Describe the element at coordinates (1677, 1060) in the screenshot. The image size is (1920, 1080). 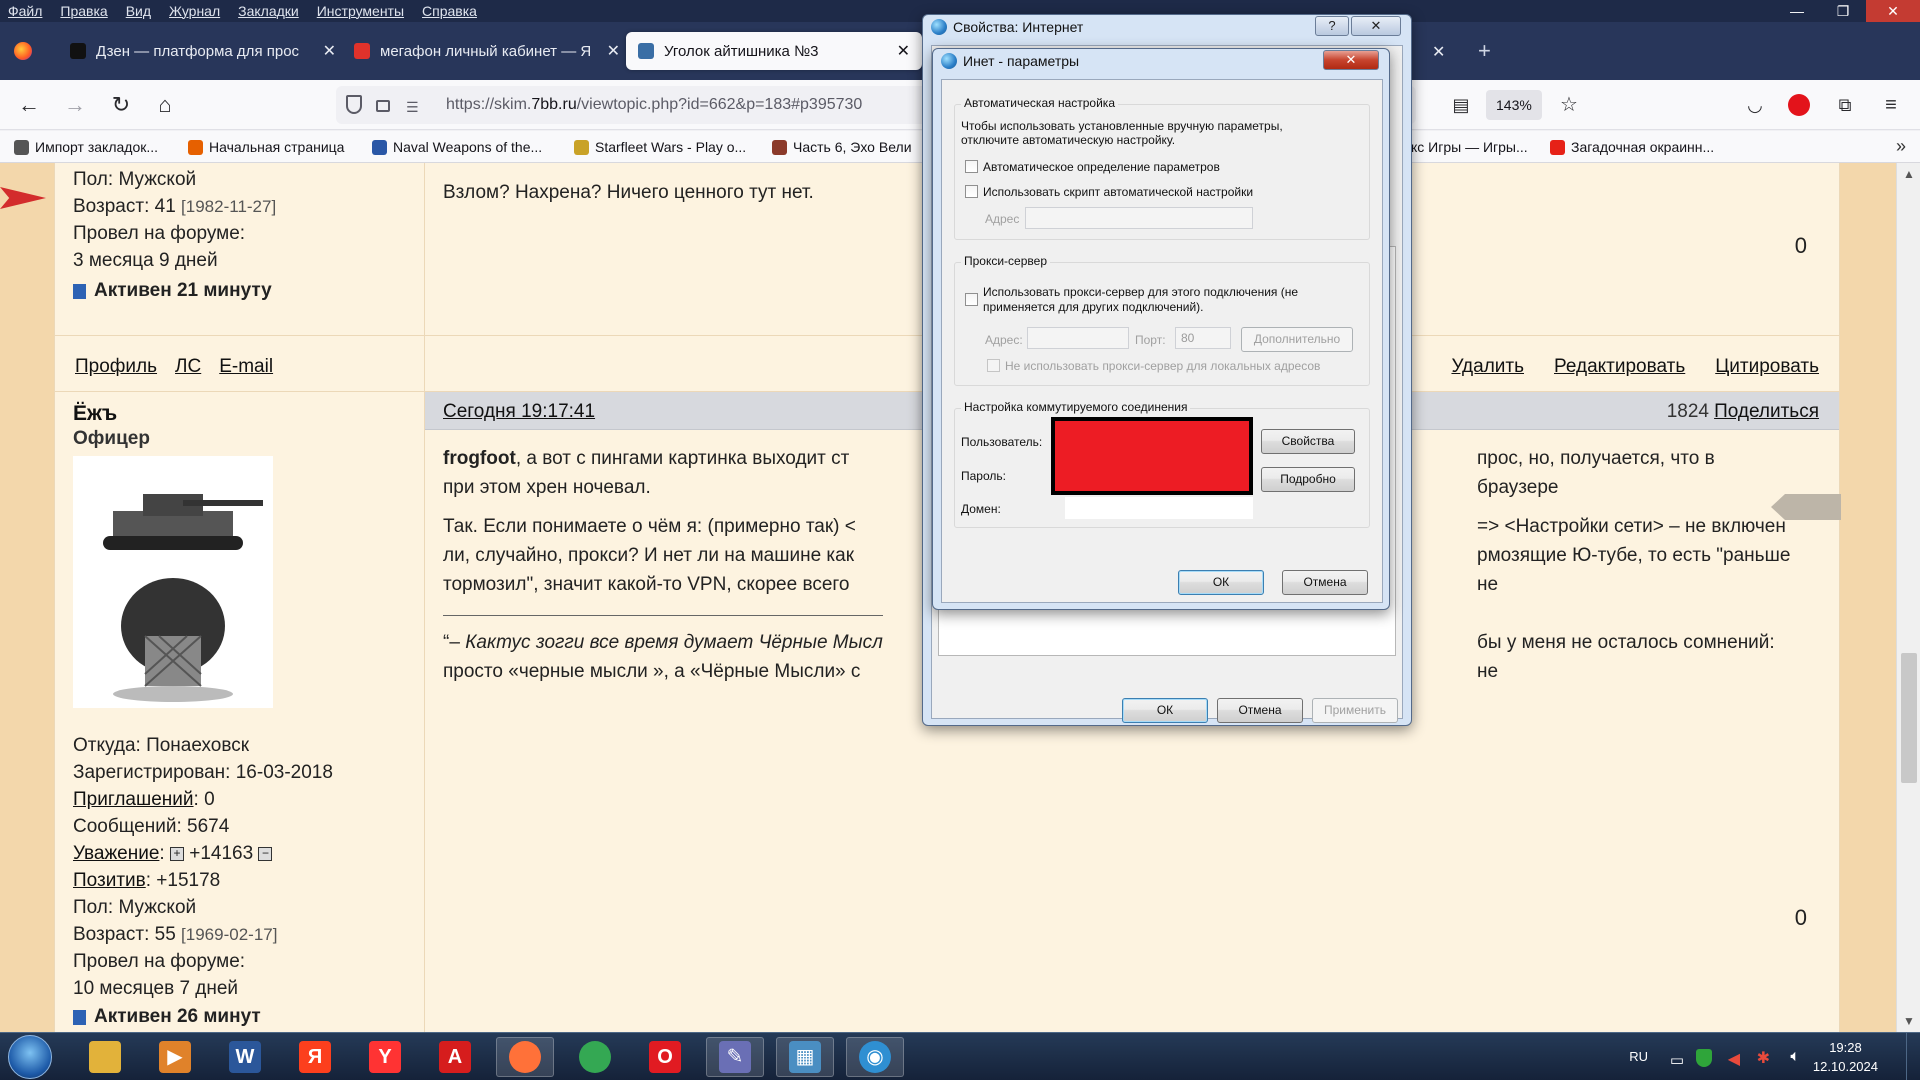
I see `network-icon: ▭` at that location.